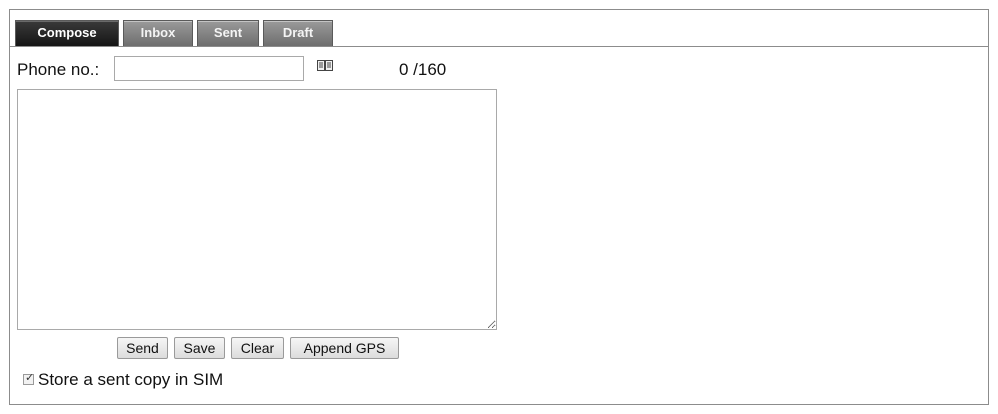 The image size is (998, 414). I want to click on tab-compose: Compose, so click(67, 33).